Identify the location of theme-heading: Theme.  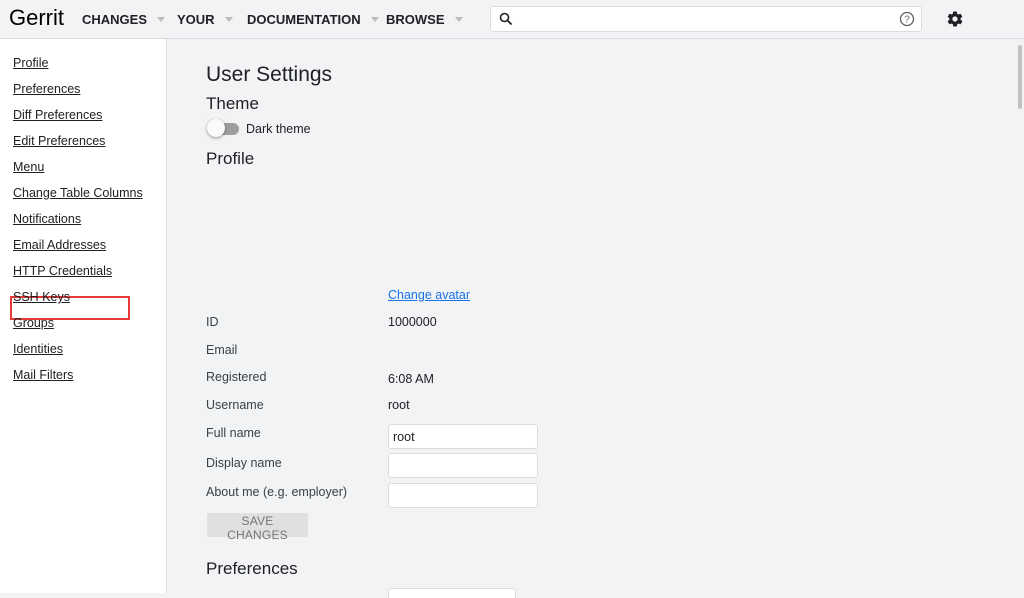
(232, 103).